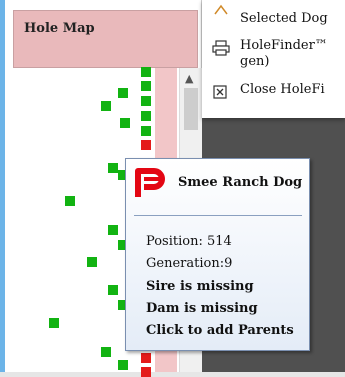 This screenshot has height=377, width=345. Describe the element at coordinates (255, 61) in the screenshot. I see `menu-item-label-line2: gen)` at that location.